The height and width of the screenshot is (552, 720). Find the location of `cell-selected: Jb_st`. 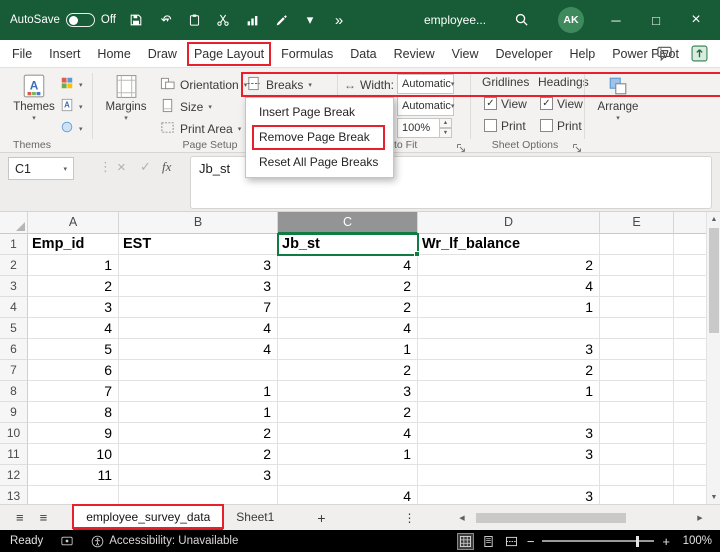

cell-selected: Jb_st is located at coordinates (348, 244).